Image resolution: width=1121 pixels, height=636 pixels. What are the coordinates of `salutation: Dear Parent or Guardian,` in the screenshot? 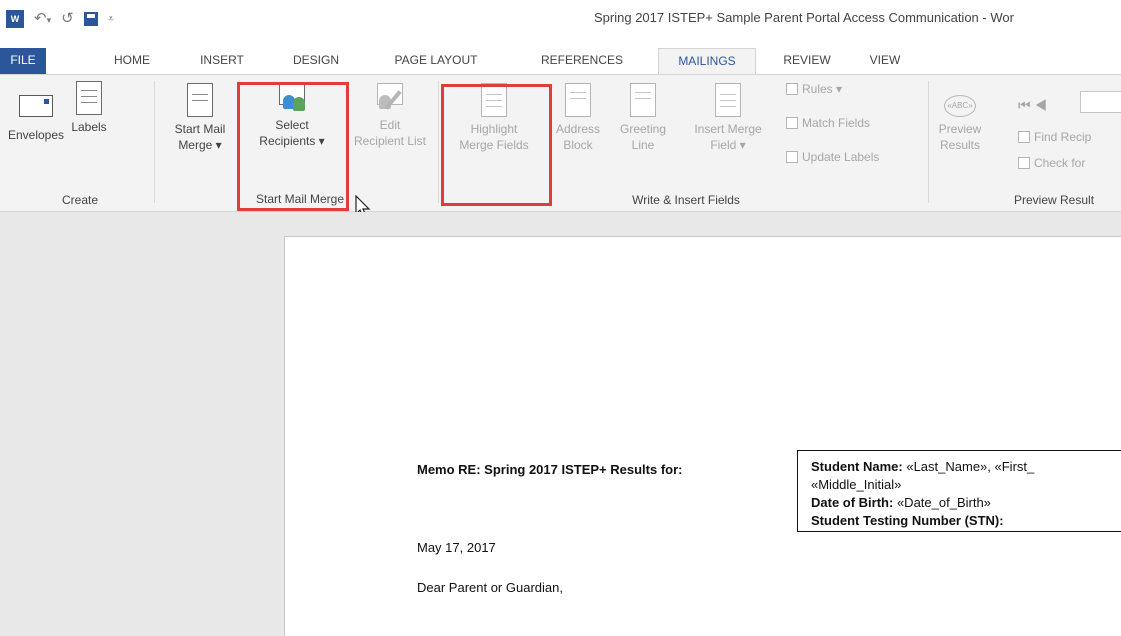 It's located at (490, 587).